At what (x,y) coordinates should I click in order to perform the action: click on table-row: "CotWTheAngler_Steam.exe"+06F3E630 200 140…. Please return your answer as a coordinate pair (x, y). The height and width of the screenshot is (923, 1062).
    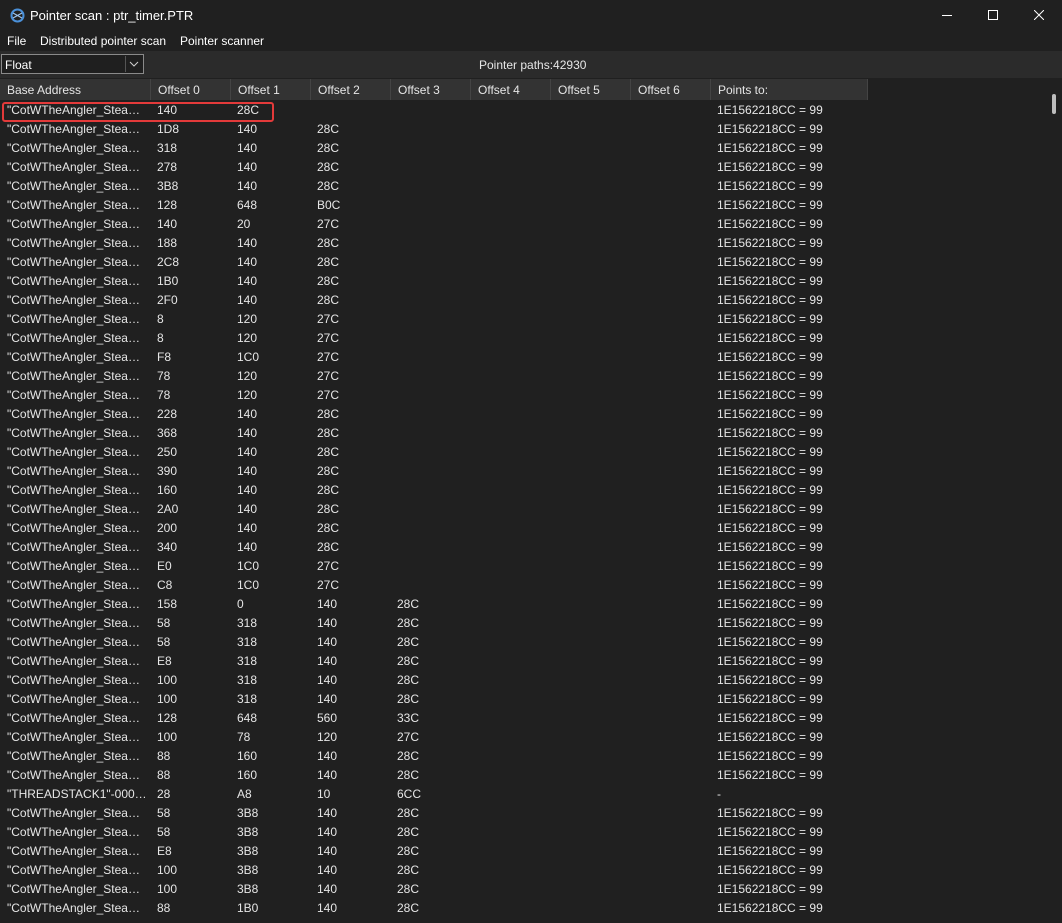
    Looking at the image, I should click on (523, 527).